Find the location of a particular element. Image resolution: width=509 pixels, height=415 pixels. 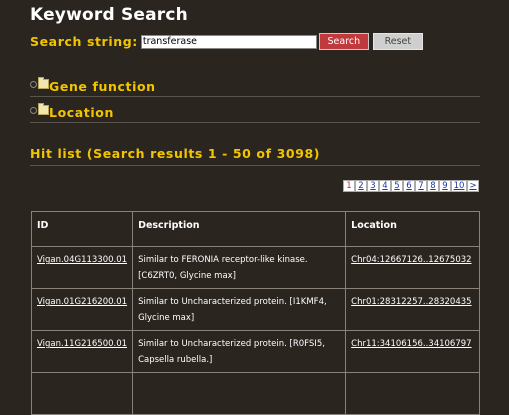

cell-location: Chr04:12667126..12675032 is located at coordinates (412, 267).